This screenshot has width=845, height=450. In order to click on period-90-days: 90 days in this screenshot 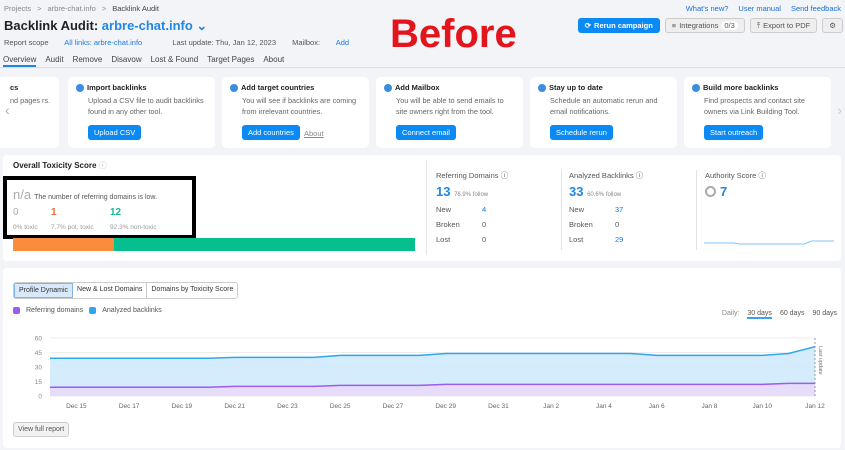, I will do `click(824, 314)`.